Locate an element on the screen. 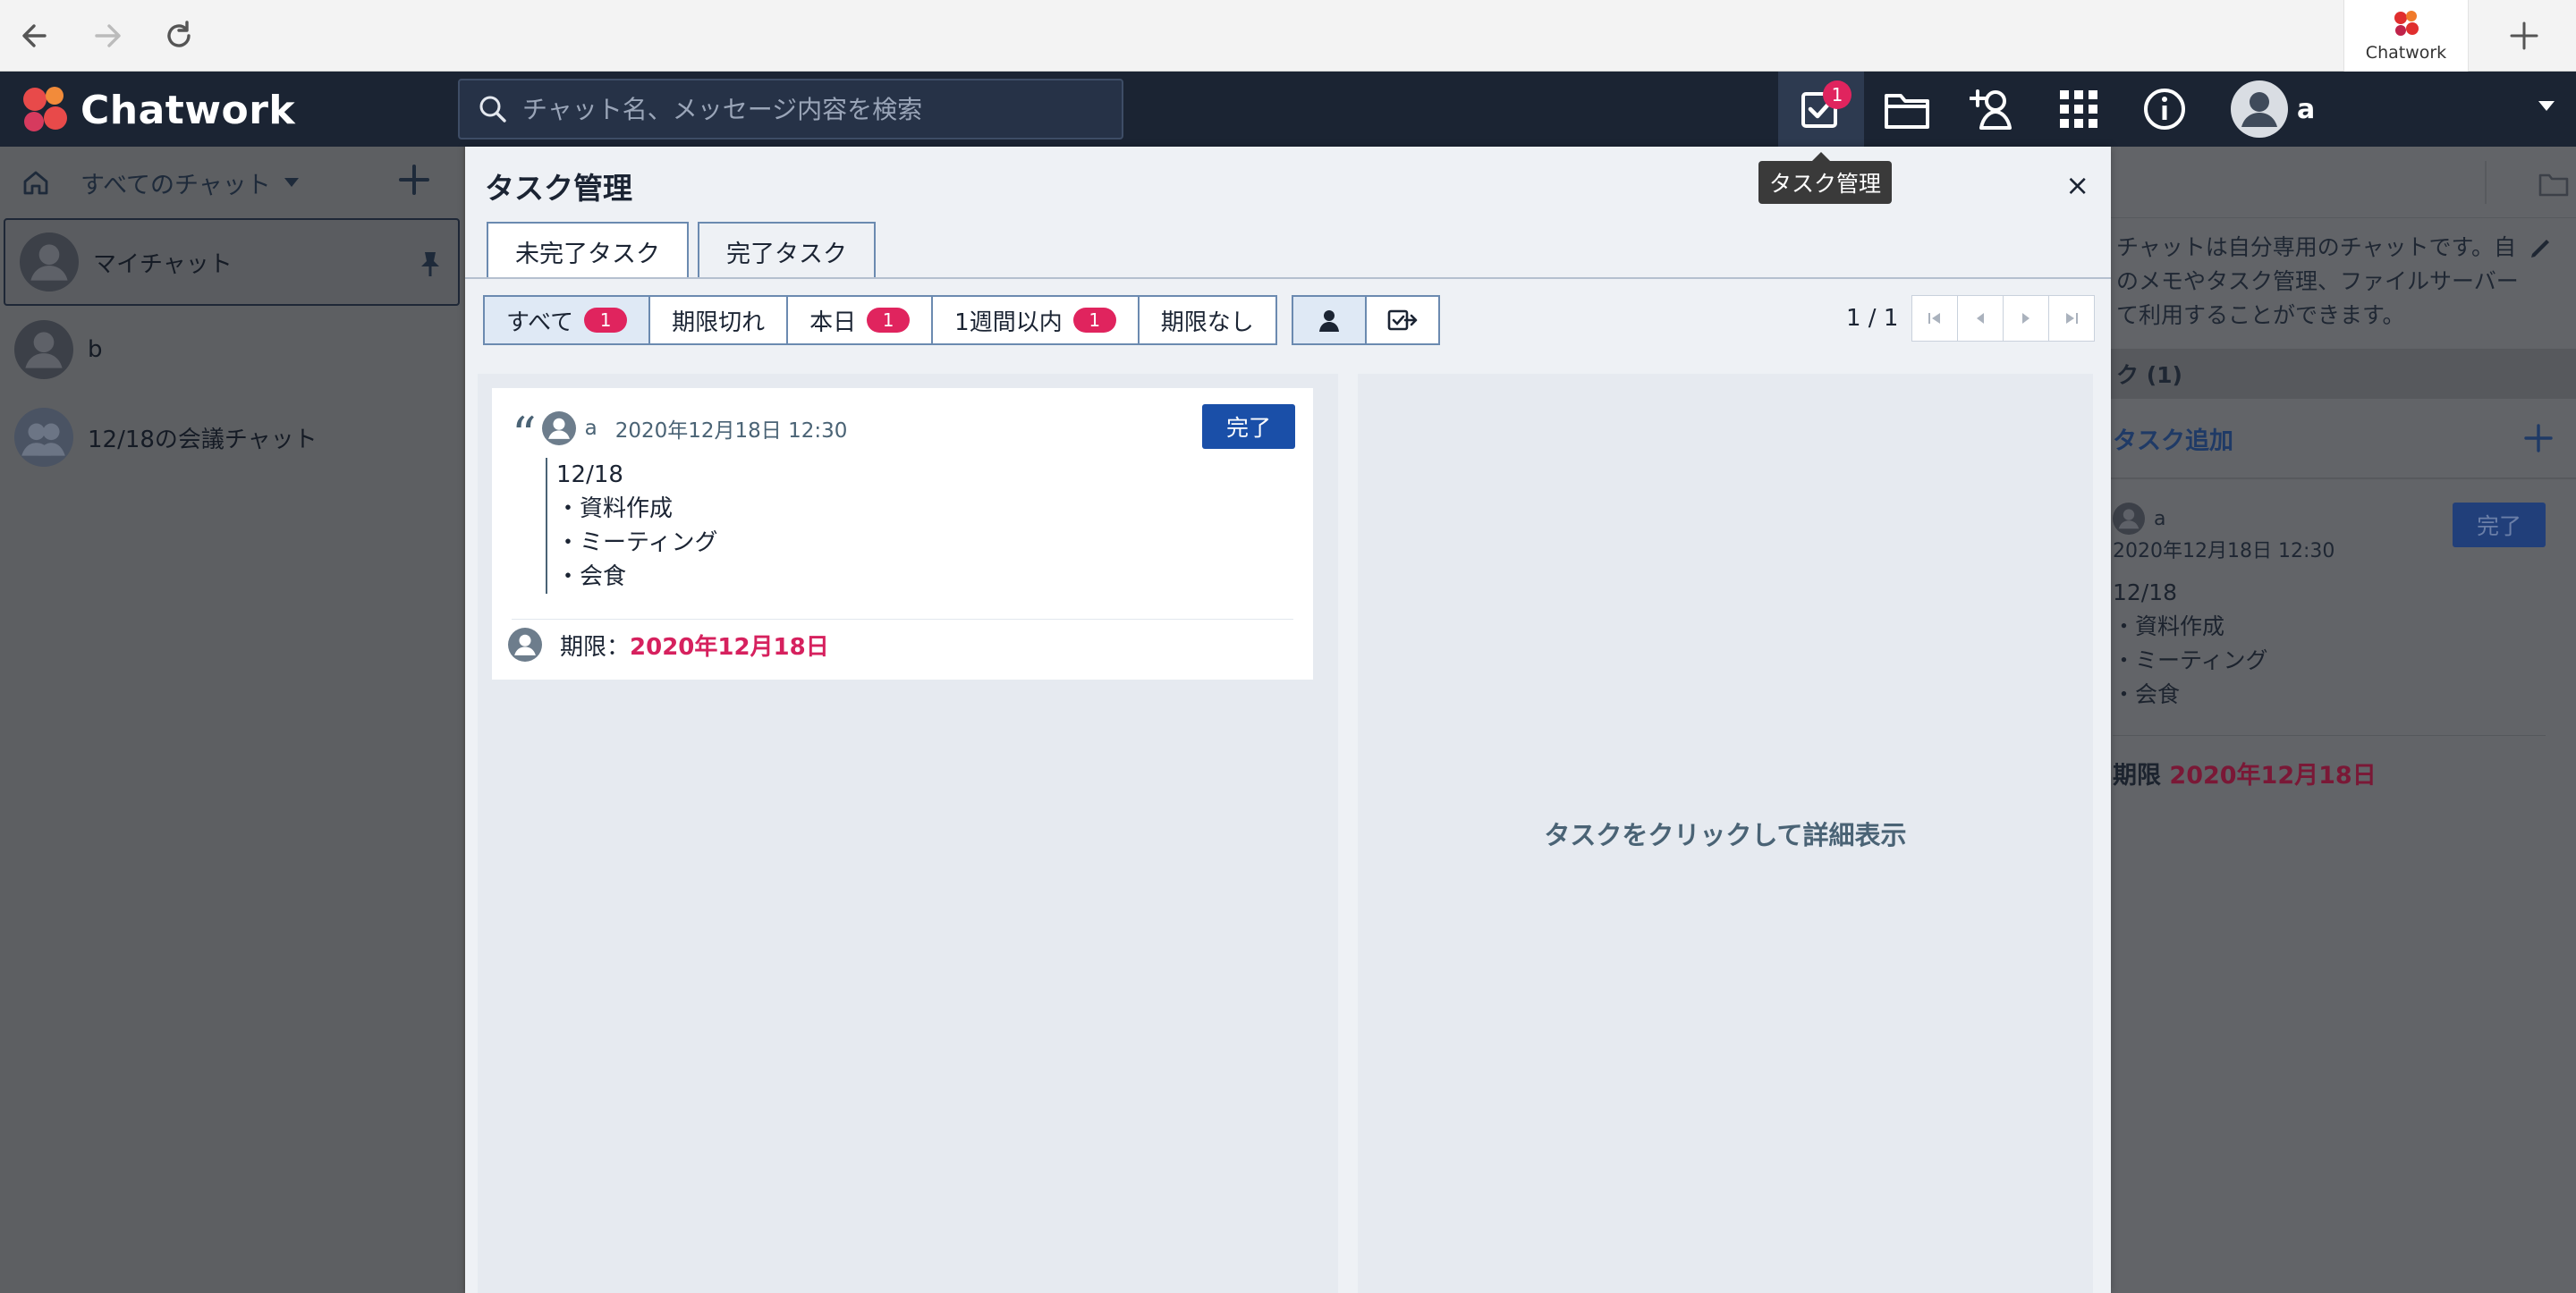 The height and width of the screenshot is (1293, 2576). task-time: 2020年12月18日 12:30 is located at coordinates (731, 431).